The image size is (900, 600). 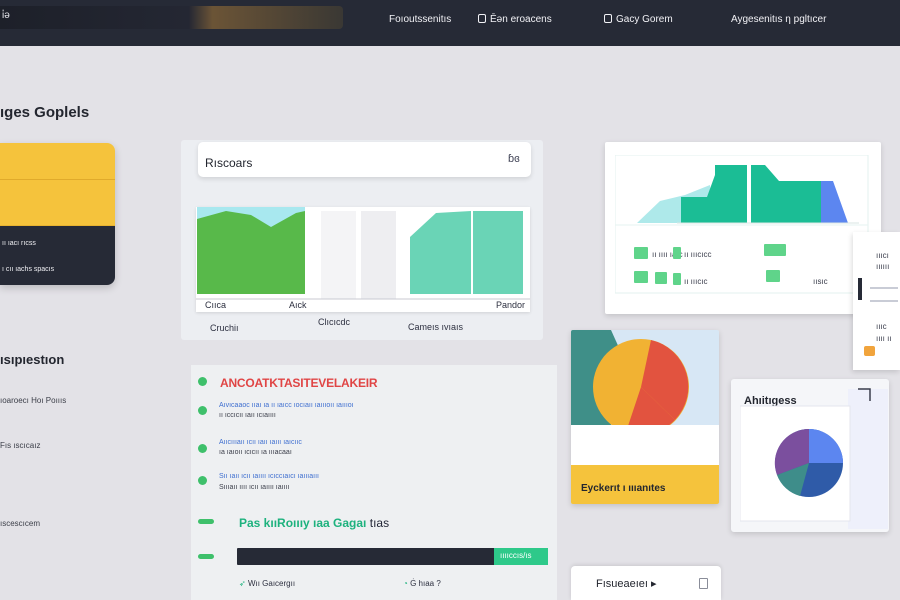 I want to click on nav-item-2-label: Ēən eroacens, so click(x=521, y=19).